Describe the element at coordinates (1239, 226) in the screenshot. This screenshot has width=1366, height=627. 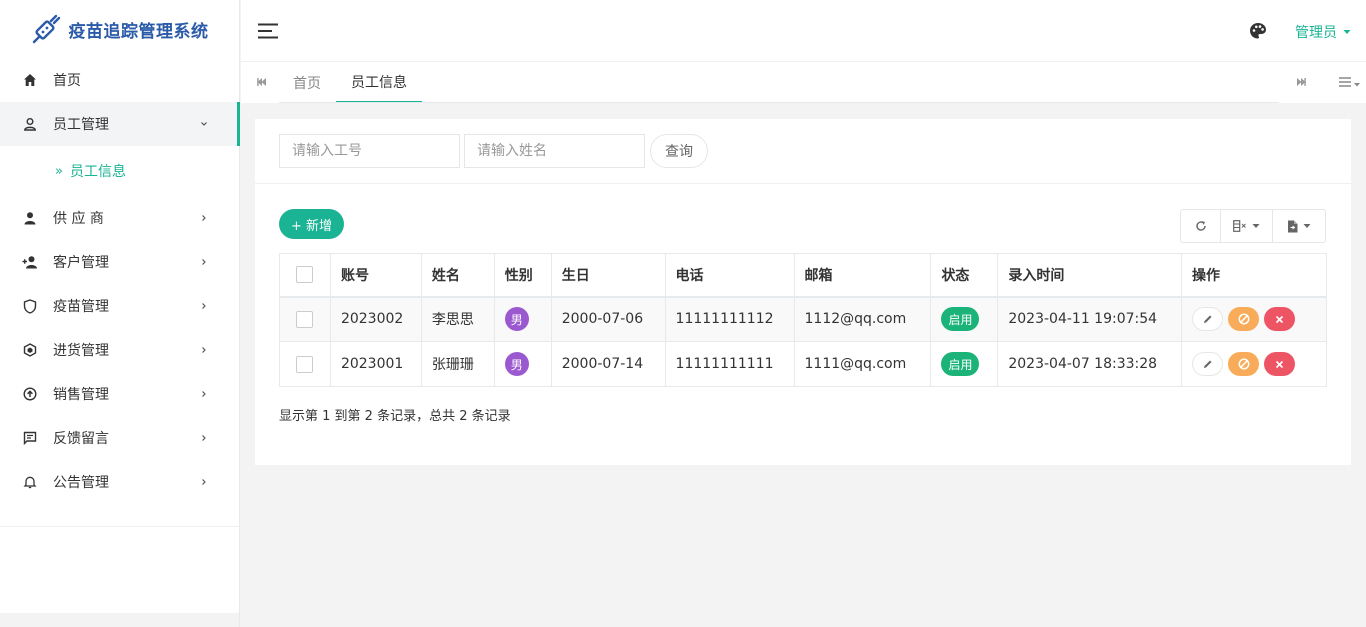
I see `columns-icon` at that location.